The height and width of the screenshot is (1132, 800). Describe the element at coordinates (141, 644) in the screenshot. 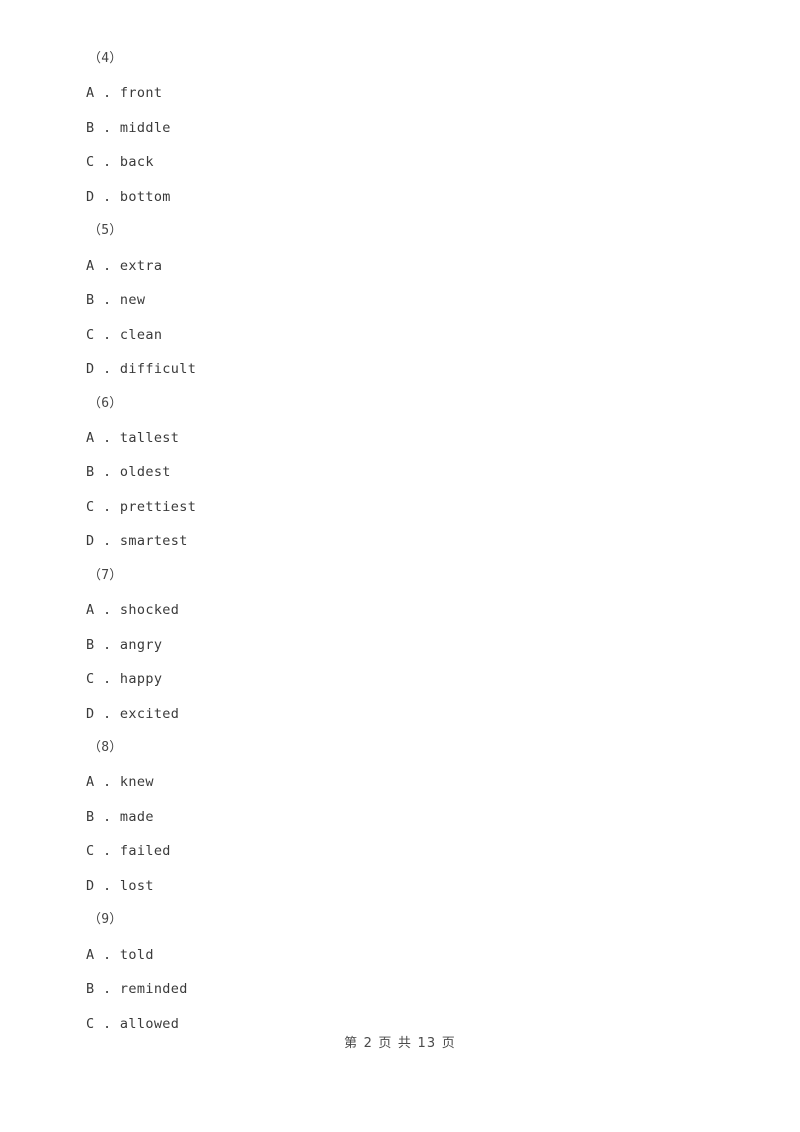

I see `option-text: angry` at that location.